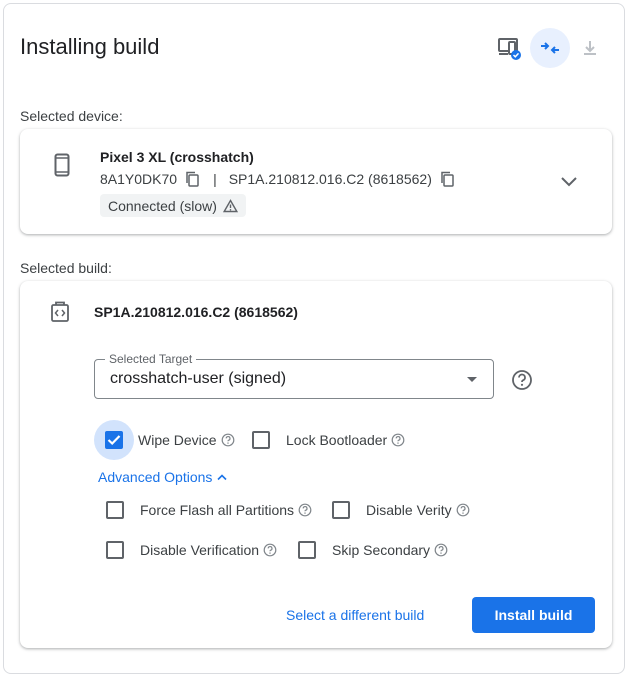 This screenshot has width=628, height=677. I want to click on copy-serial-icon, so click(192, 179).